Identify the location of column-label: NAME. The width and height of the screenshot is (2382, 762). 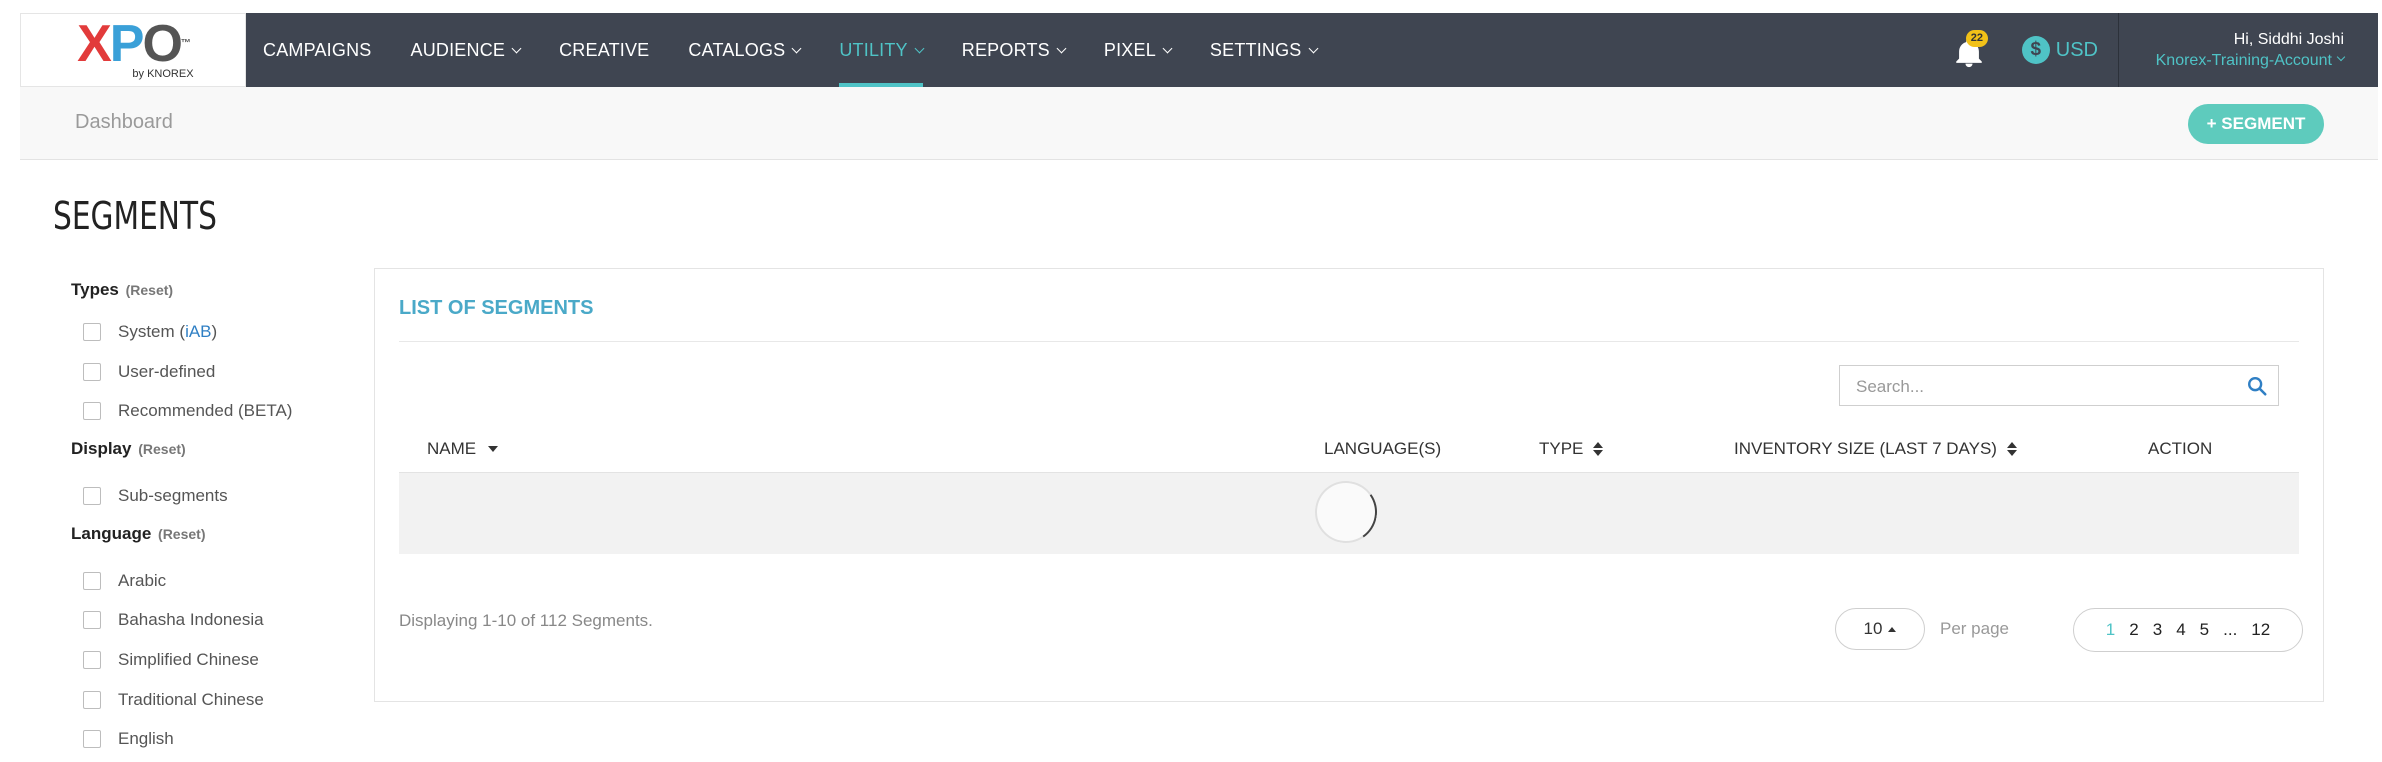
(452, 448).